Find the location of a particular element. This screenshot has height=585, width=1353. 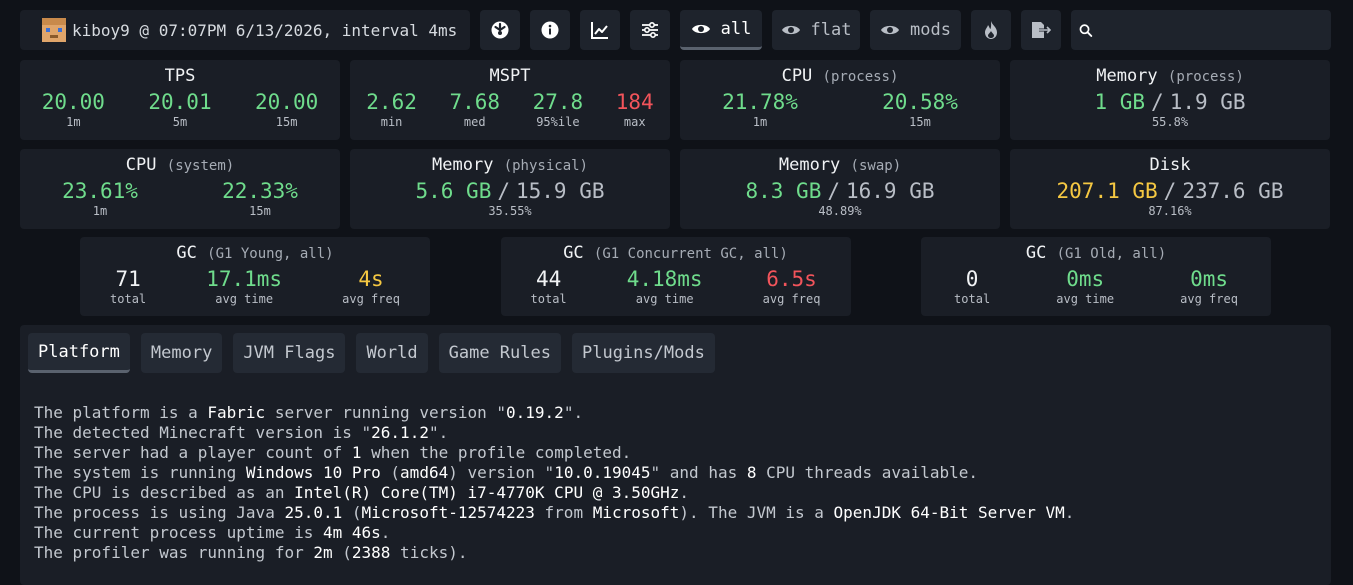

card-title: Memory (swap) is located at coordinates (840, 165).